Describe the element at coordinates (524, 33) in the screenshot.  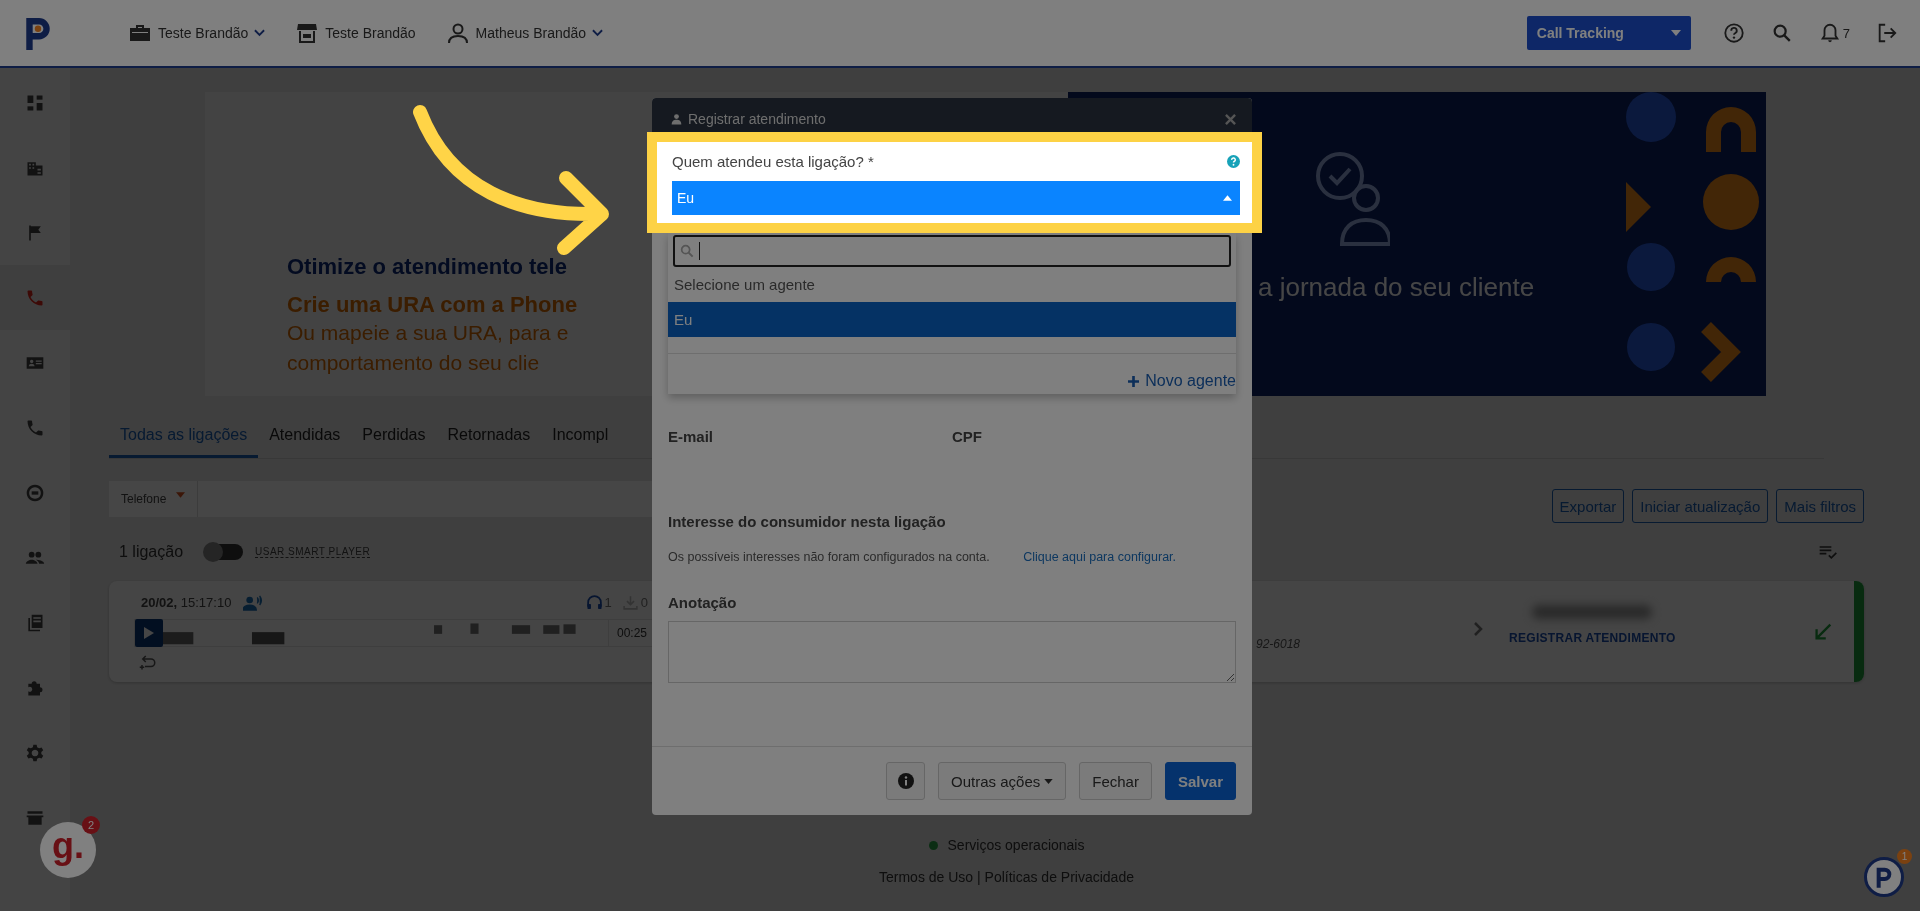
I see `nav-menu: Matheus Brandão` at that location.